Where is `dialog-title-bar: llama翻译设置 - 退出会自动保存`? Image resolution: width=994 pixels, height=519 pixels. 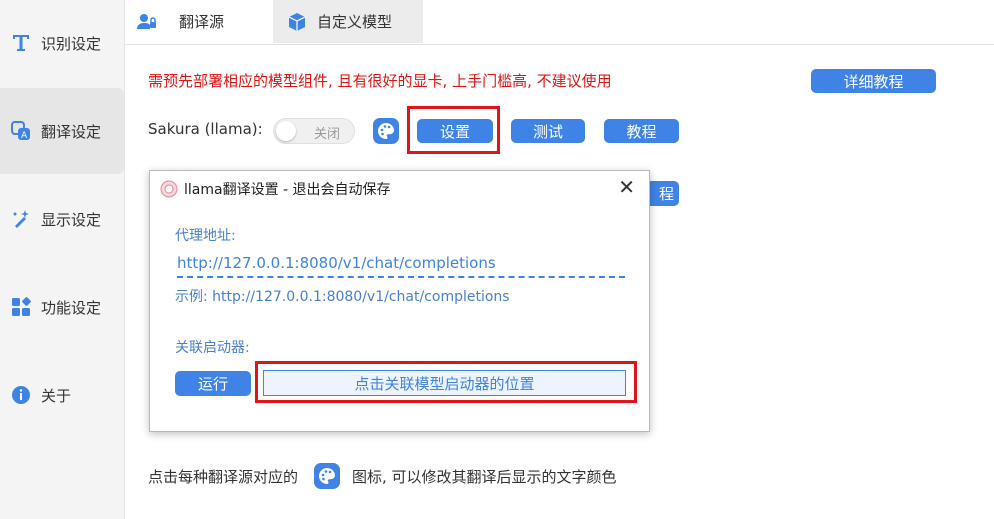 dialog-title-bar: llama翻译设置 - 退出会自动保存 is located at coordinates (275, 189).